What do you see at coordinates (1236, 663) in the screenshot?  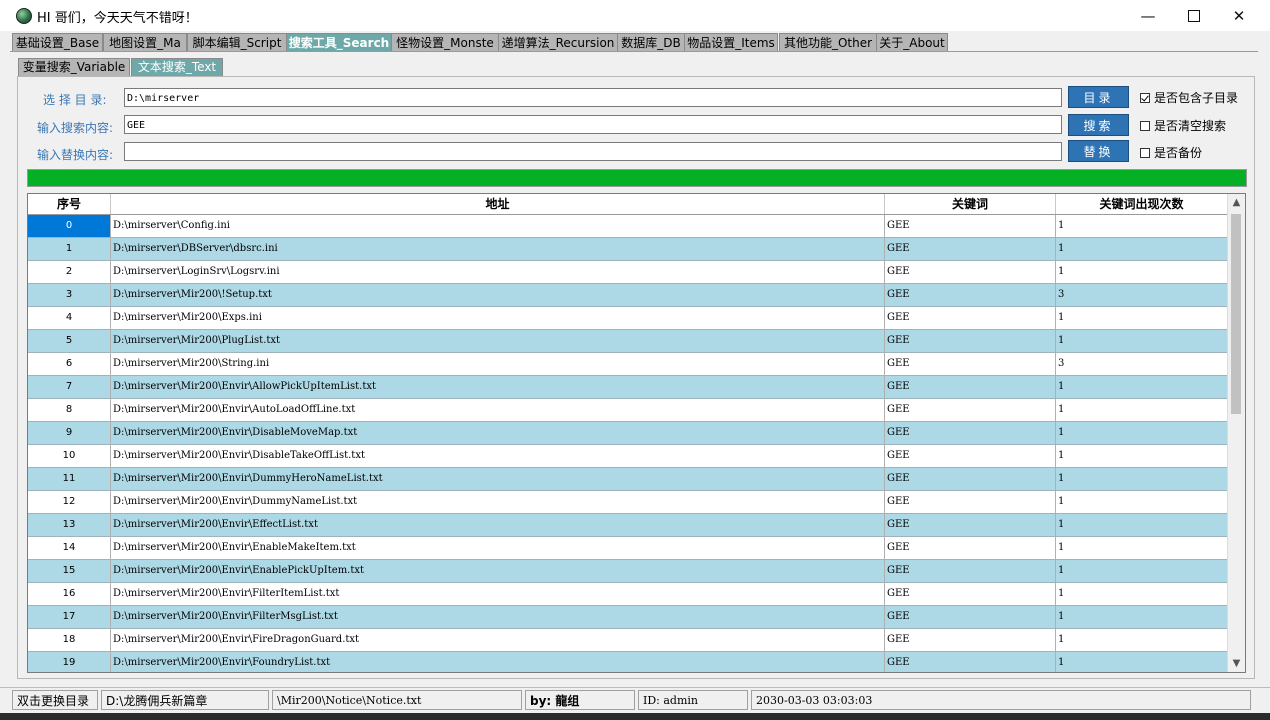 I see `scroll-down-icon: ▼` at bounding box center [1236, 663].